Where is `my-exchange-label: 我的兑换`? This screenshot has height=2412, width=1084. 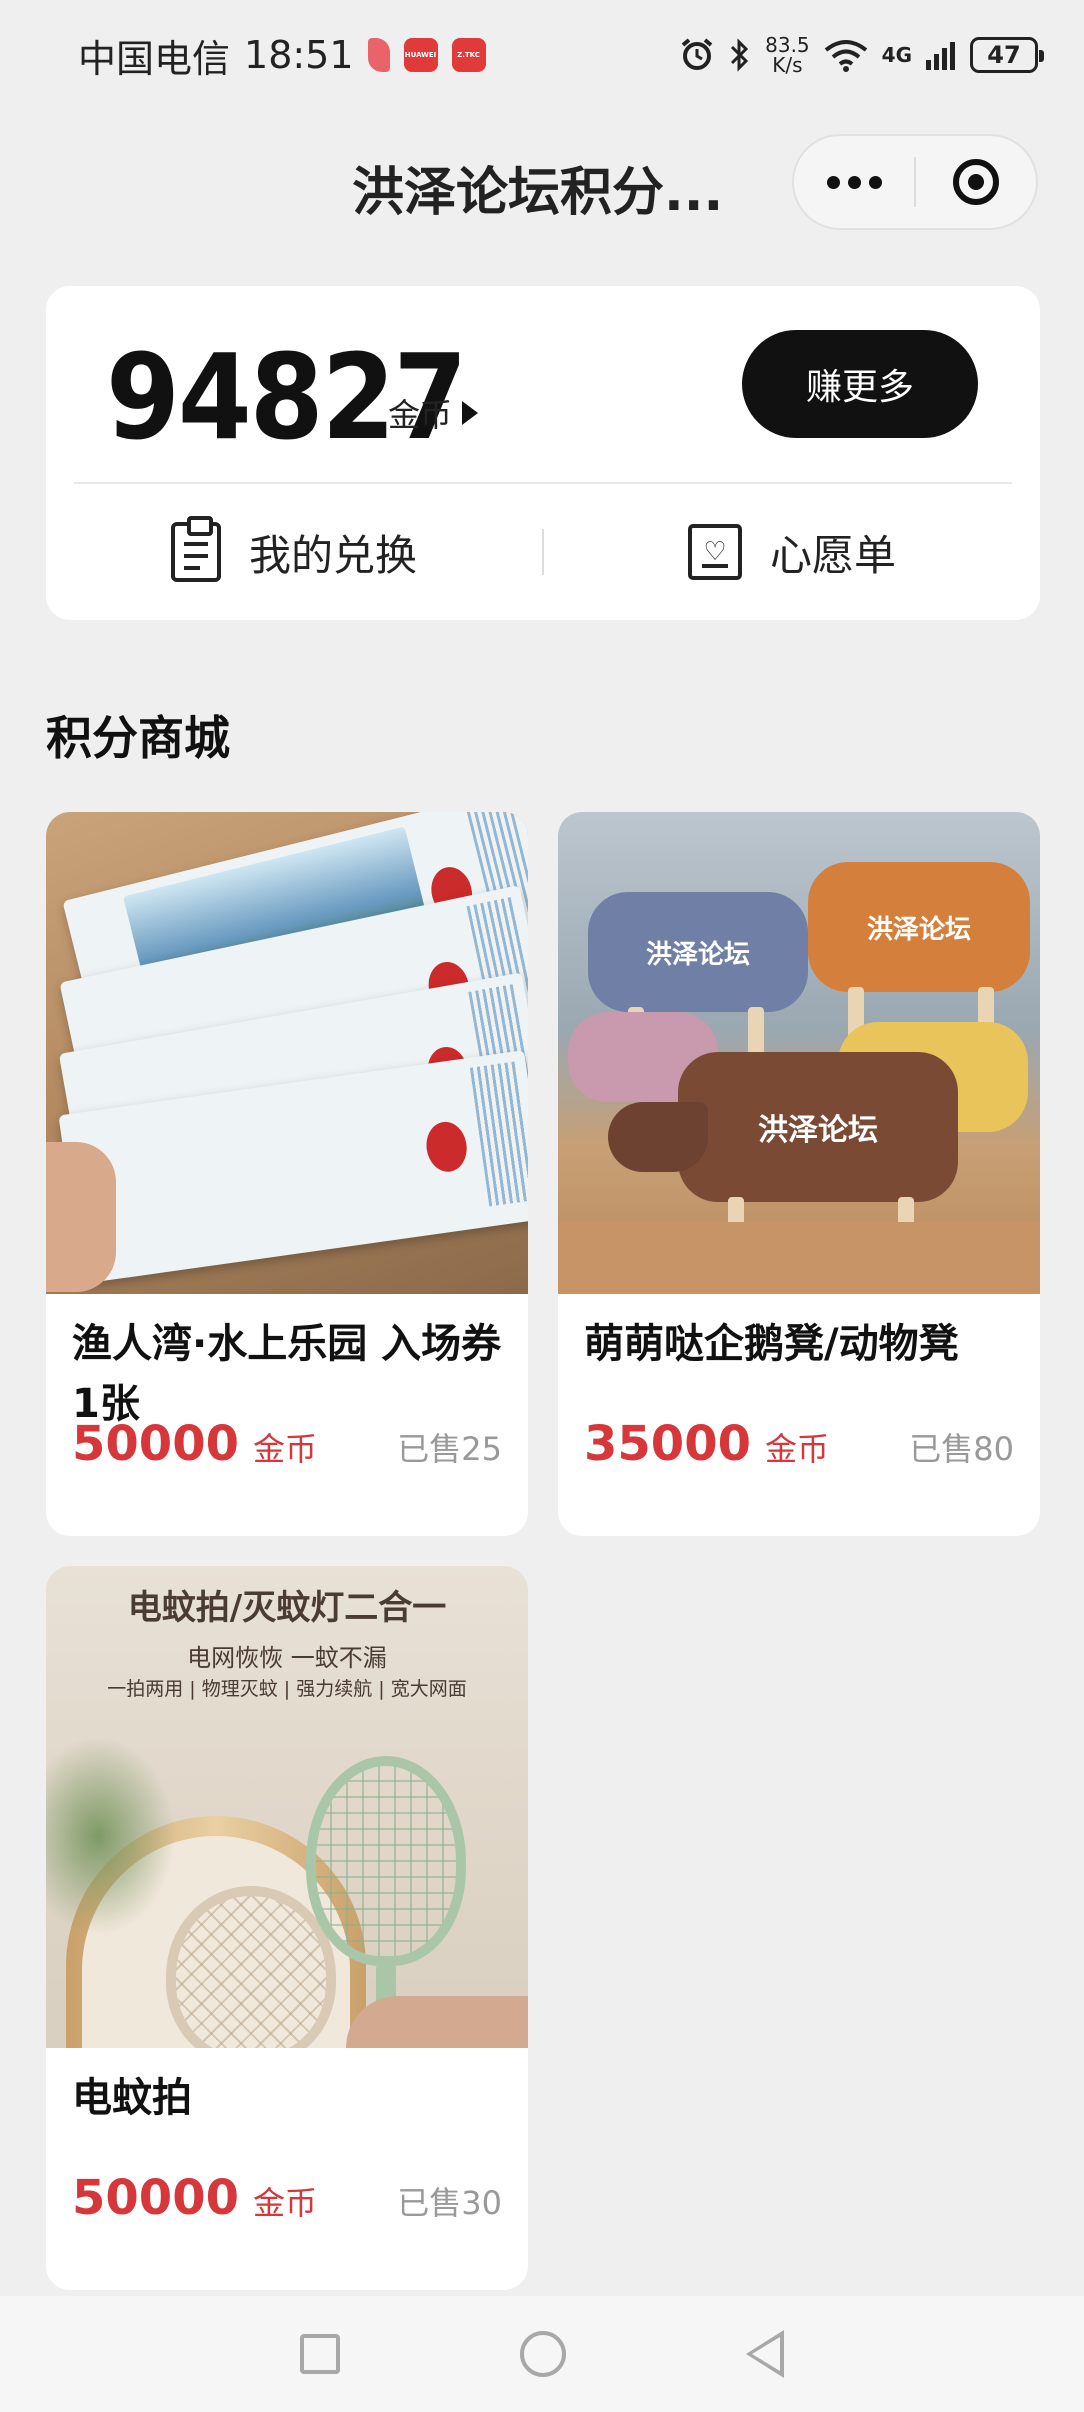 my-exchange-label: 我的兑换 is located at coordinates (332, 555).